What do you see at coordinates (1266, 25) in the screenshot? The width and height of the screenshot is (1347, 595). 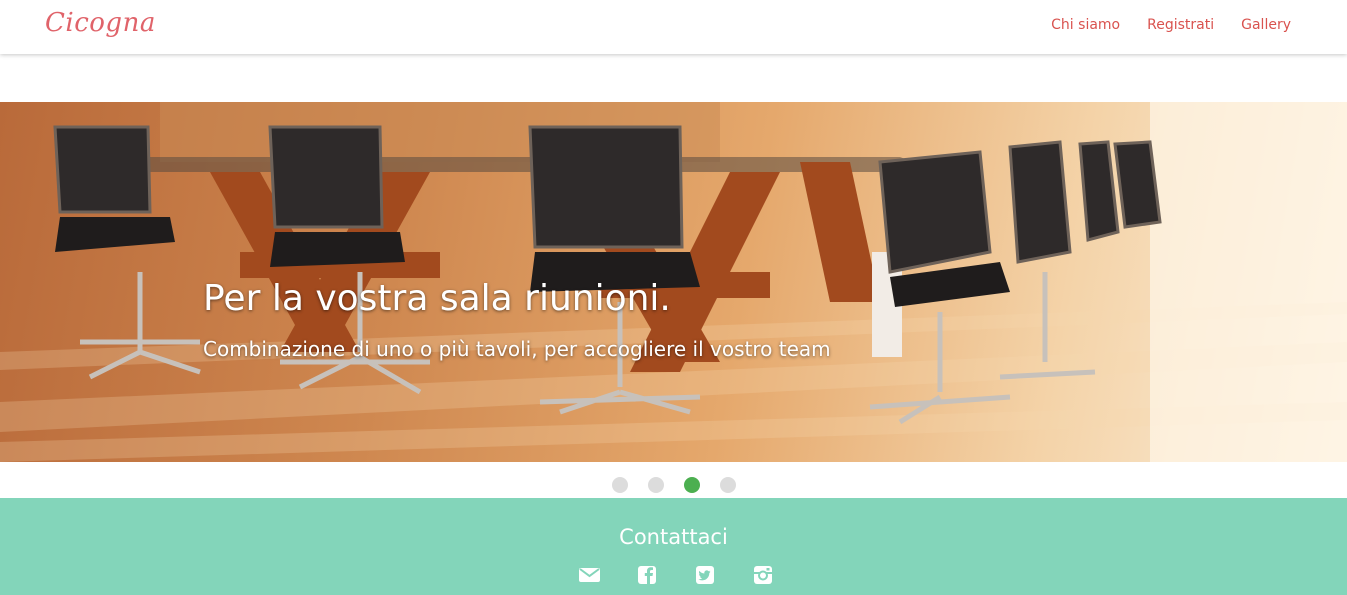 I see `nav-link-gallery: Gallery` at bounding box center [1266, 25].